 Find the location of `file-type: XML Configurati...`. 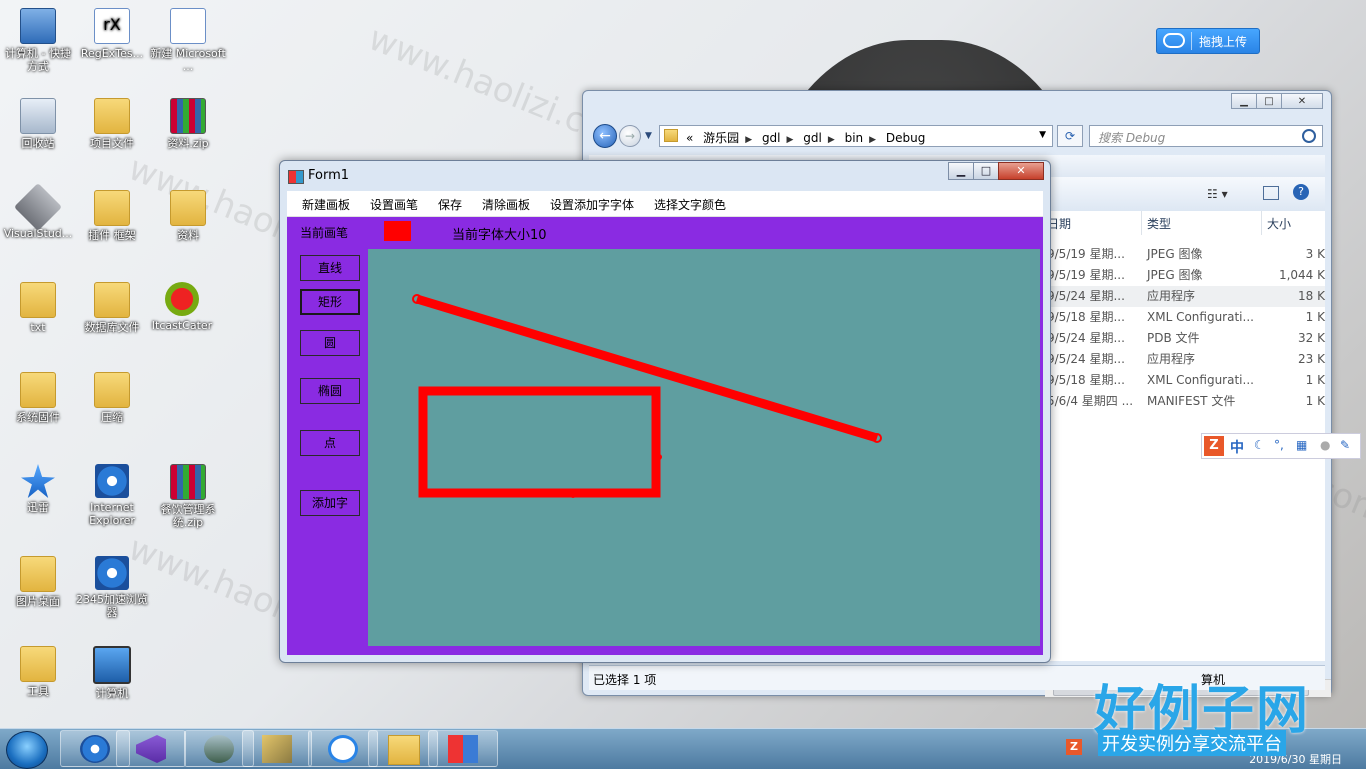

file-type: XML Configurati... is located at coordinates (1200, 317).